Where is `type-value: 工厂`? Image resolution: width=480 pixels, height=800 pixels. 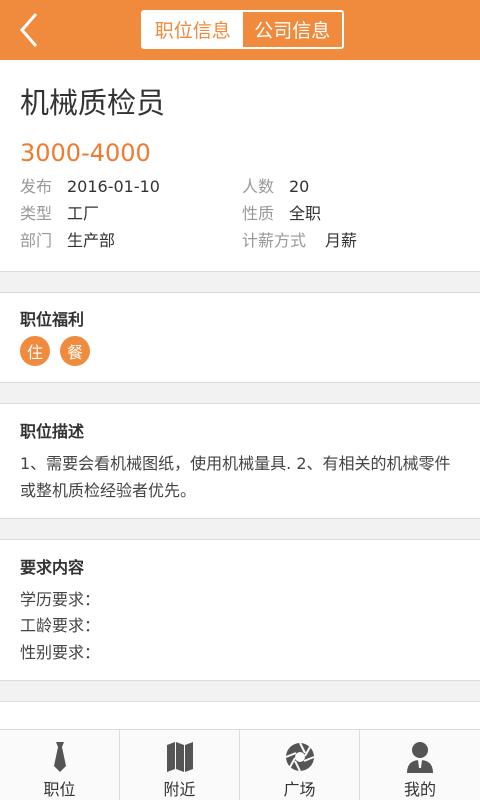
type-value: 工厂 is located at coordinates (83, 213).